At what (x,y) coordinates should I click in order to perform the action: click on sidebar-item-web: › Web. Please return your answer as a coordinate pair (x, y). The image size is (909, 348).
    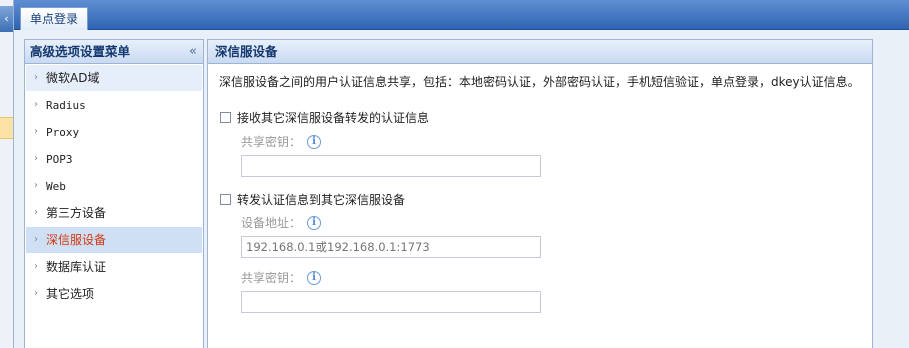
    Looking at the image, I should click on (114, 186).